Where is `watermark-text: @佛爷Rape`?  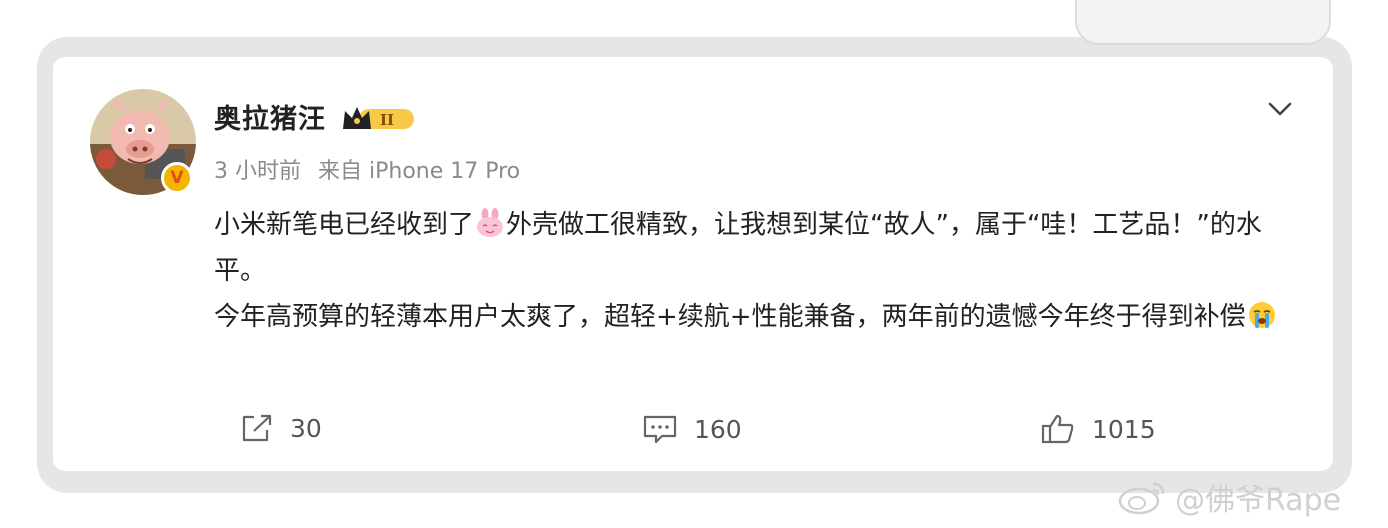
watermark-text: @佛爷Rape is located at coordinates (1258, 500).